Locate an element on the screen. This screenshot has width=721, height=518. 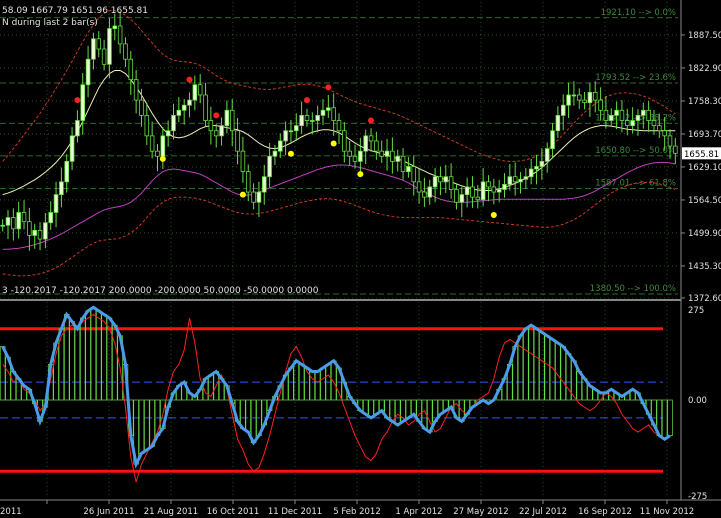
price-tick-label: 1564.50 is located at coordinates (704, 201).